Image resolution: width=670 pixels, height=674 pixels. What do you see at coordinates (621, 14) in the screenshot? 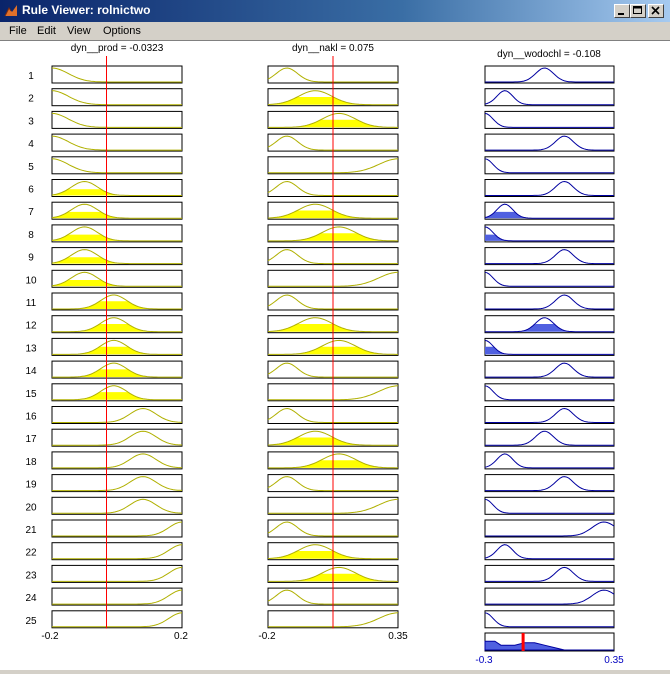
I see `minimize-icon` at bounding box center [621, 14].